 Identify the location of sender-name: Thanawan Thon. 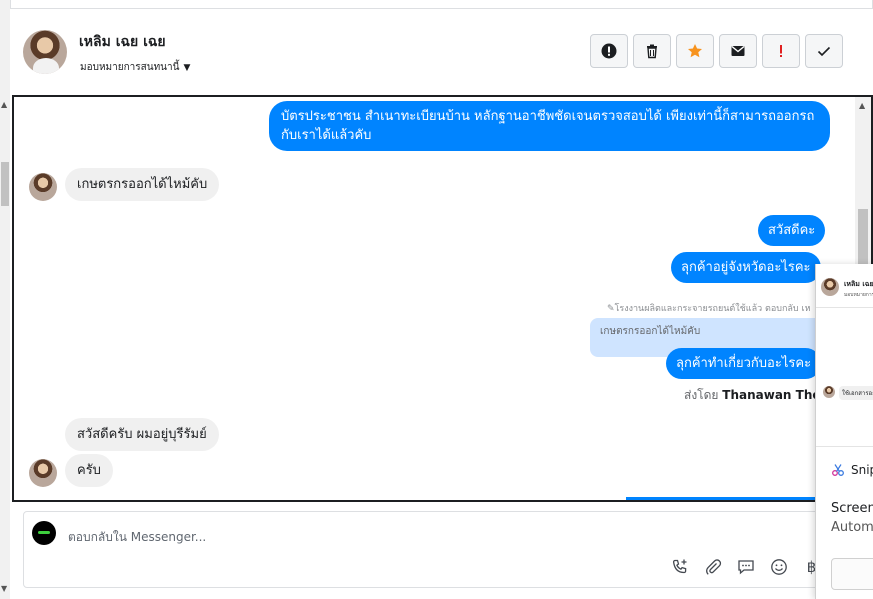
(776, 395).